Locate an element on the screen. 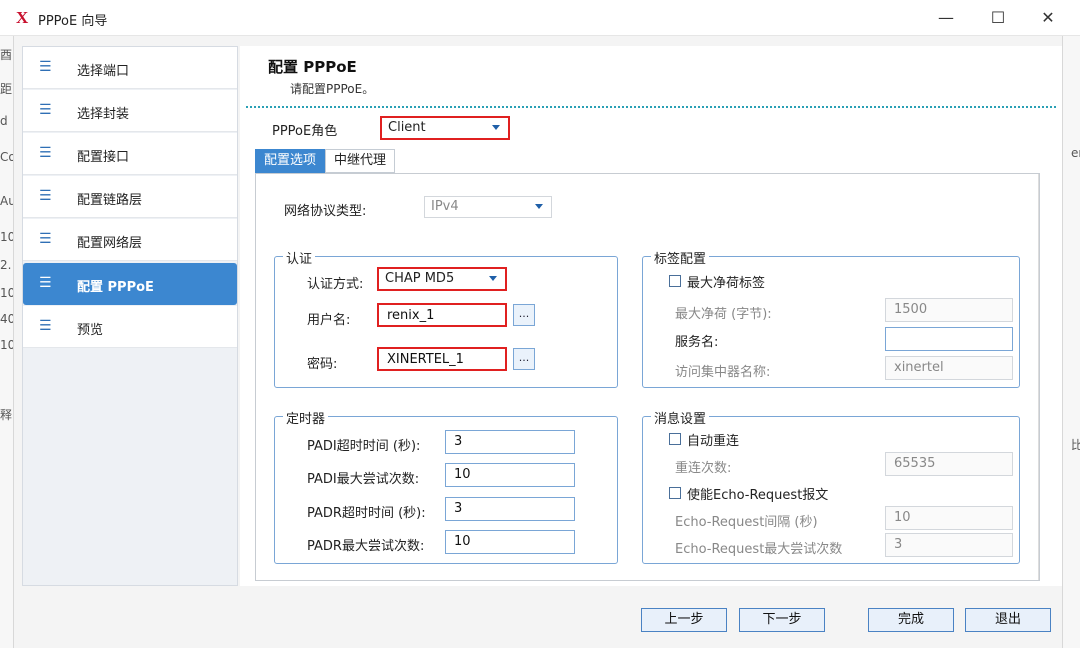 This screenshot has height=648, width=1080. message-group-title: 消息设置 is located at coordinates (680, 417).